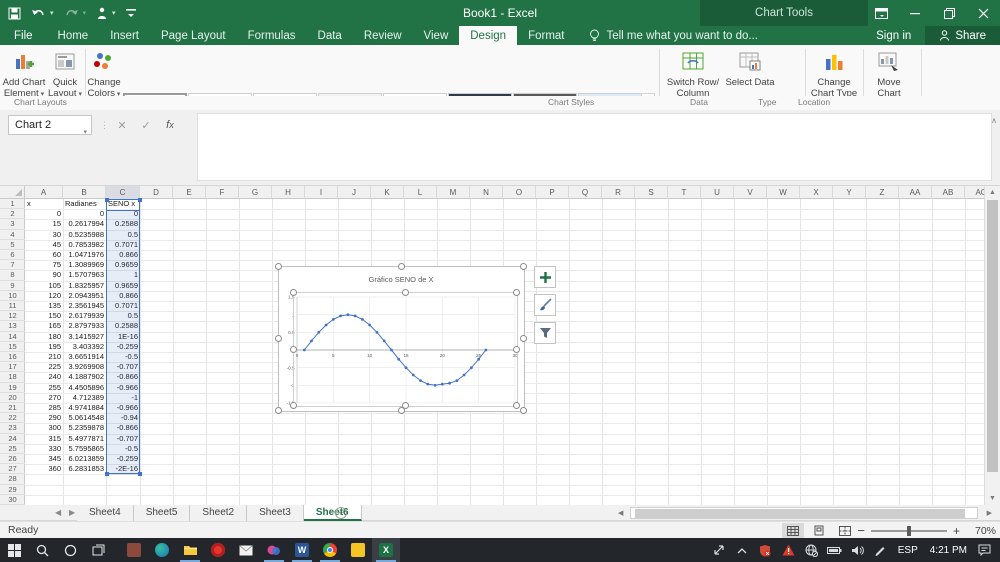 Image resolution: width=1000 pixels, height=562 pixels. Describe the element at coordinates (12, 192) in the screenshot. I see `select-all-corner` at that location.